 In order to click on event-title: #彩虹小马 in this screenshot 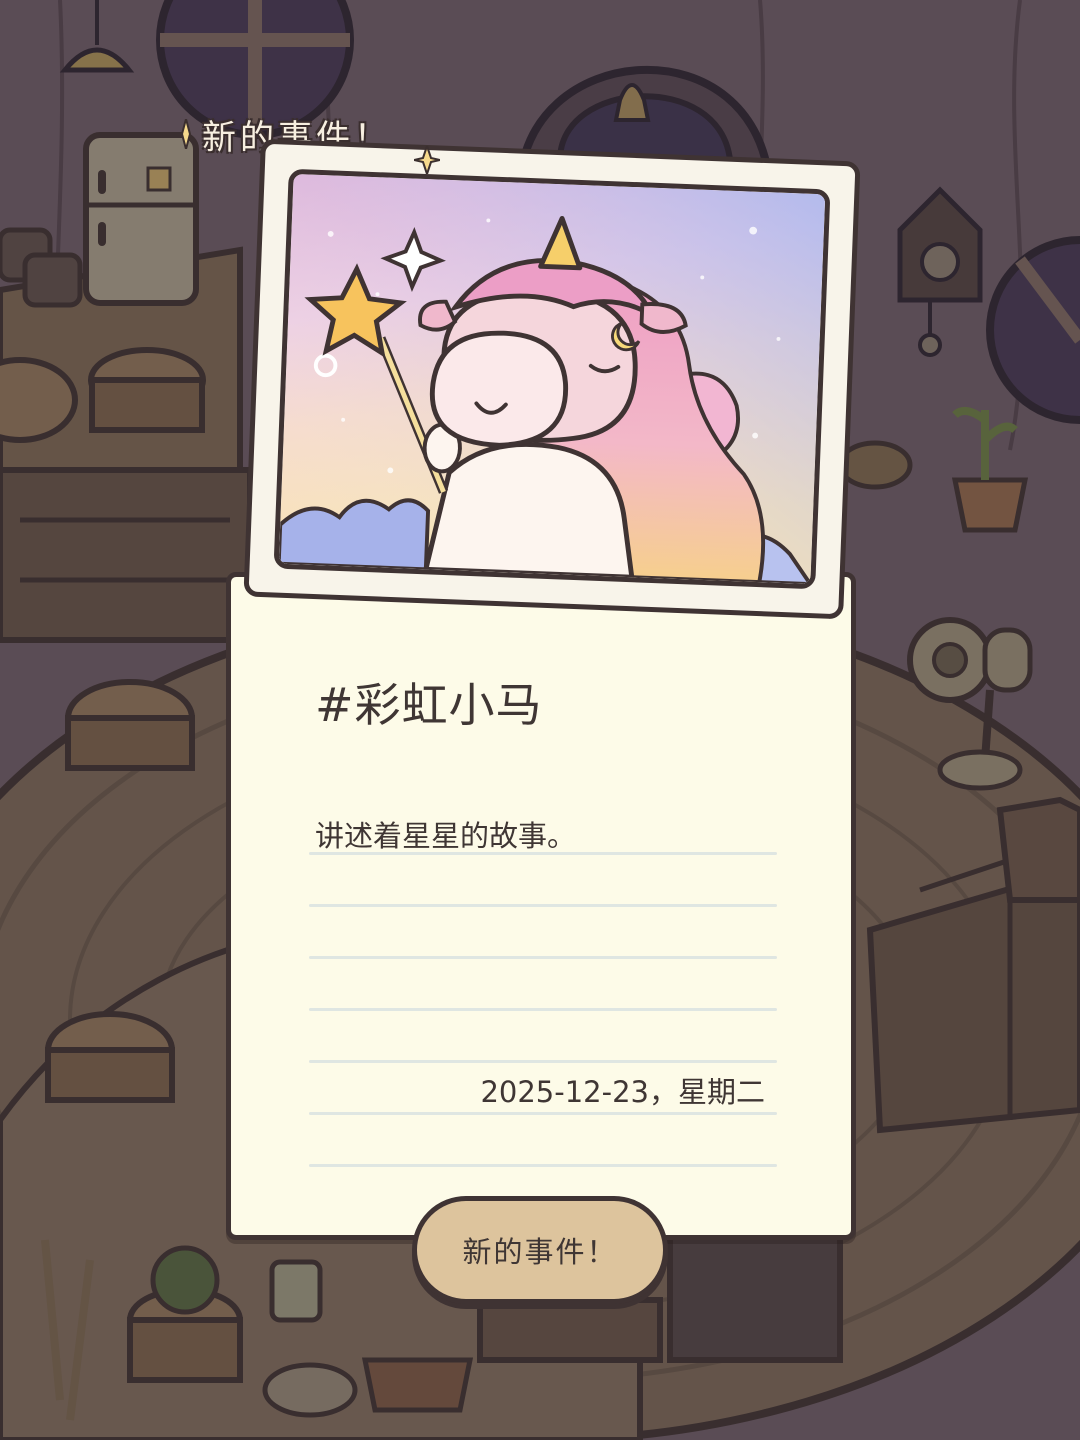, I will do `click(429, 705)`.